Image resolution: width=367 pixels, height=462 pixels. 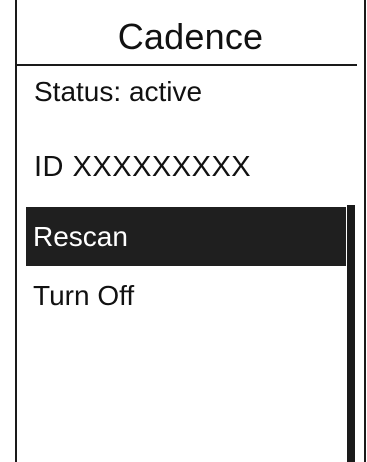 What do you see at coordinates (351, 333) in the screenshot?
I see `menu-scrollbar` at bounding box center [351, 333].